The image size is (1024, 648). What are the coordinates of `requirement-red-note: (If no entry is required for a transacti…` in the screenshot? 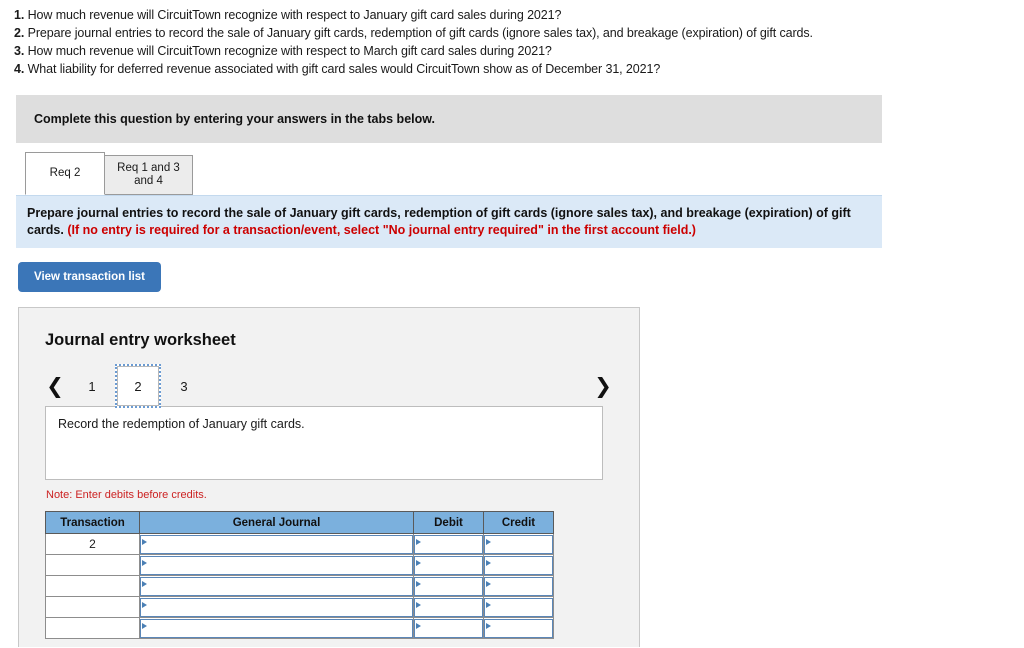 It's located at (381, 230).